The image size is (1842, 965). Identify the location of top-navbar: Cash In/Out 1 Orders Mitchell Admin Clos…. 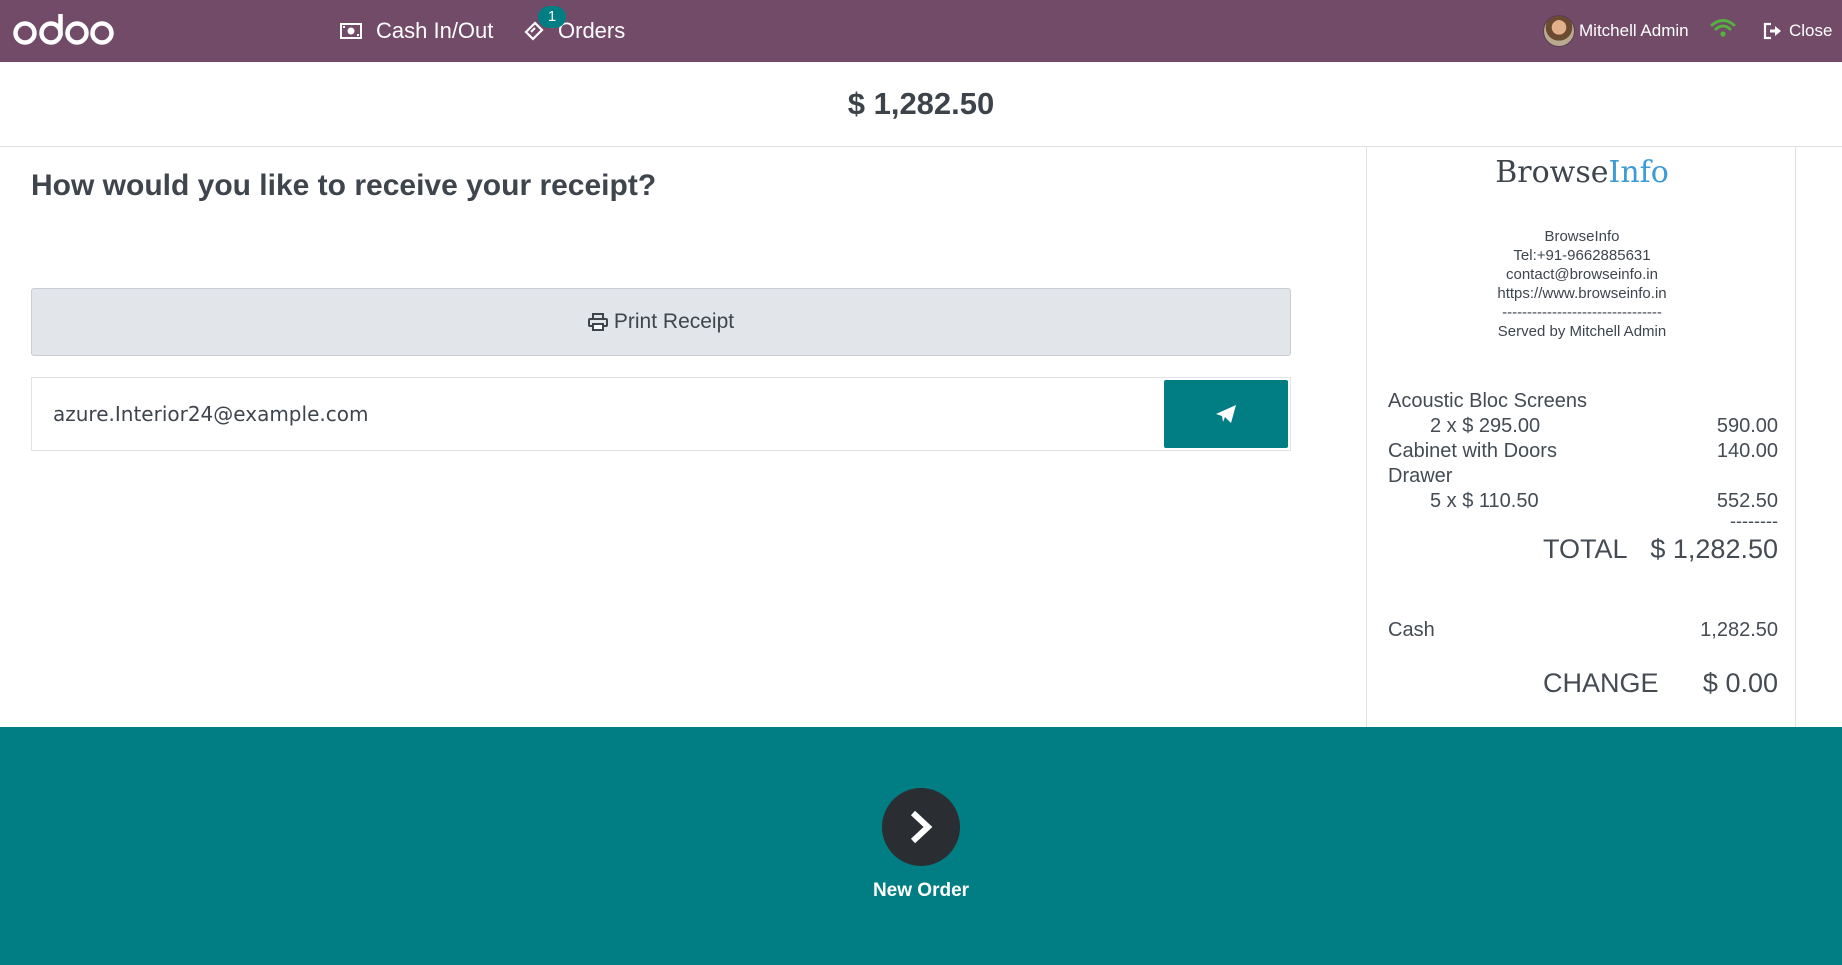
(921, 31).